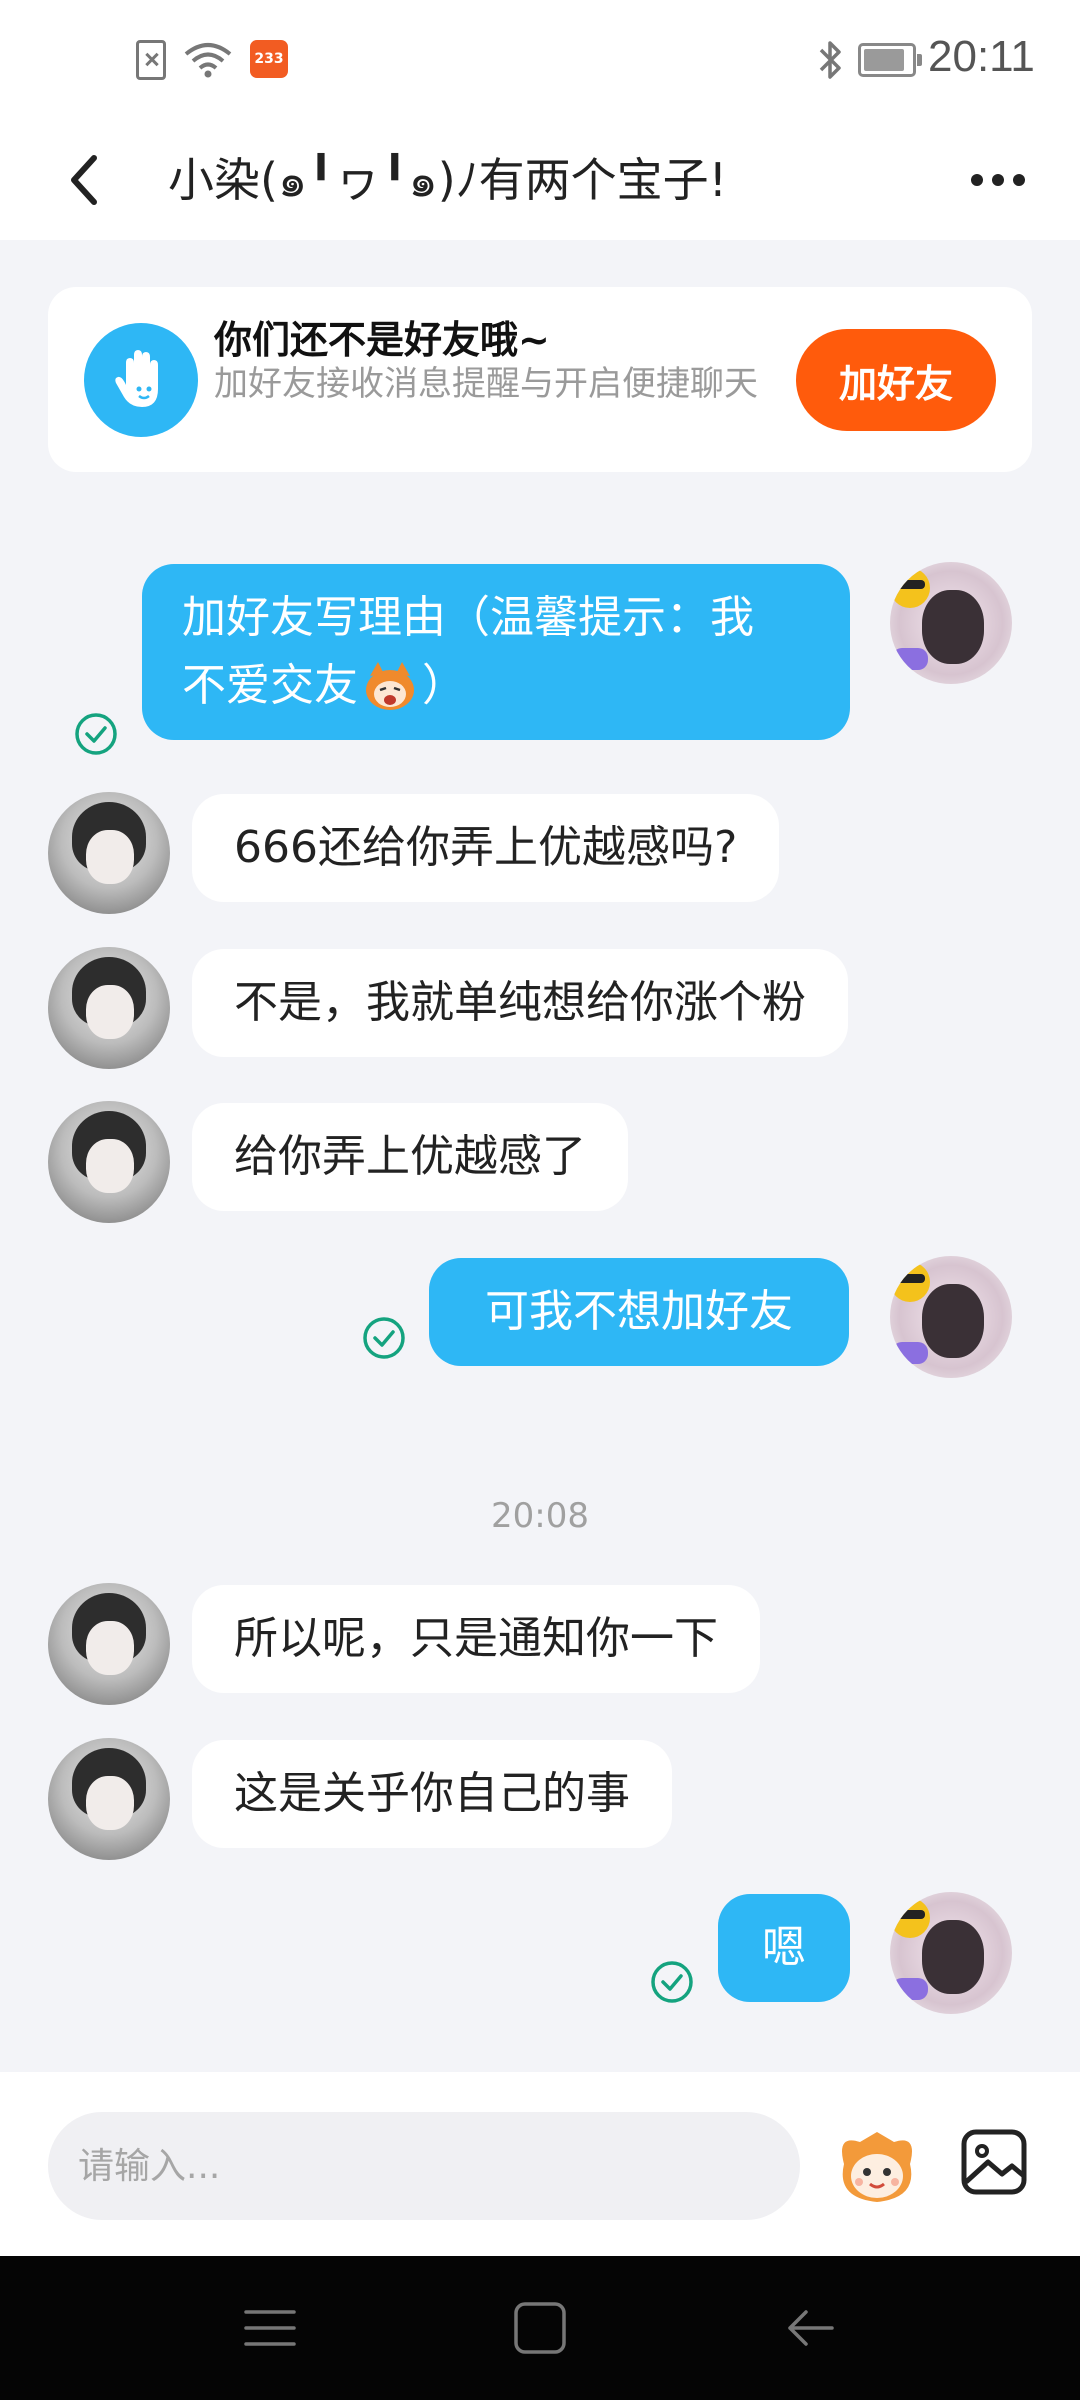  What do you see at coordinates (151, 60) in the screenshot?
I see `no-sim-icon` at bounding box center [151, 60].